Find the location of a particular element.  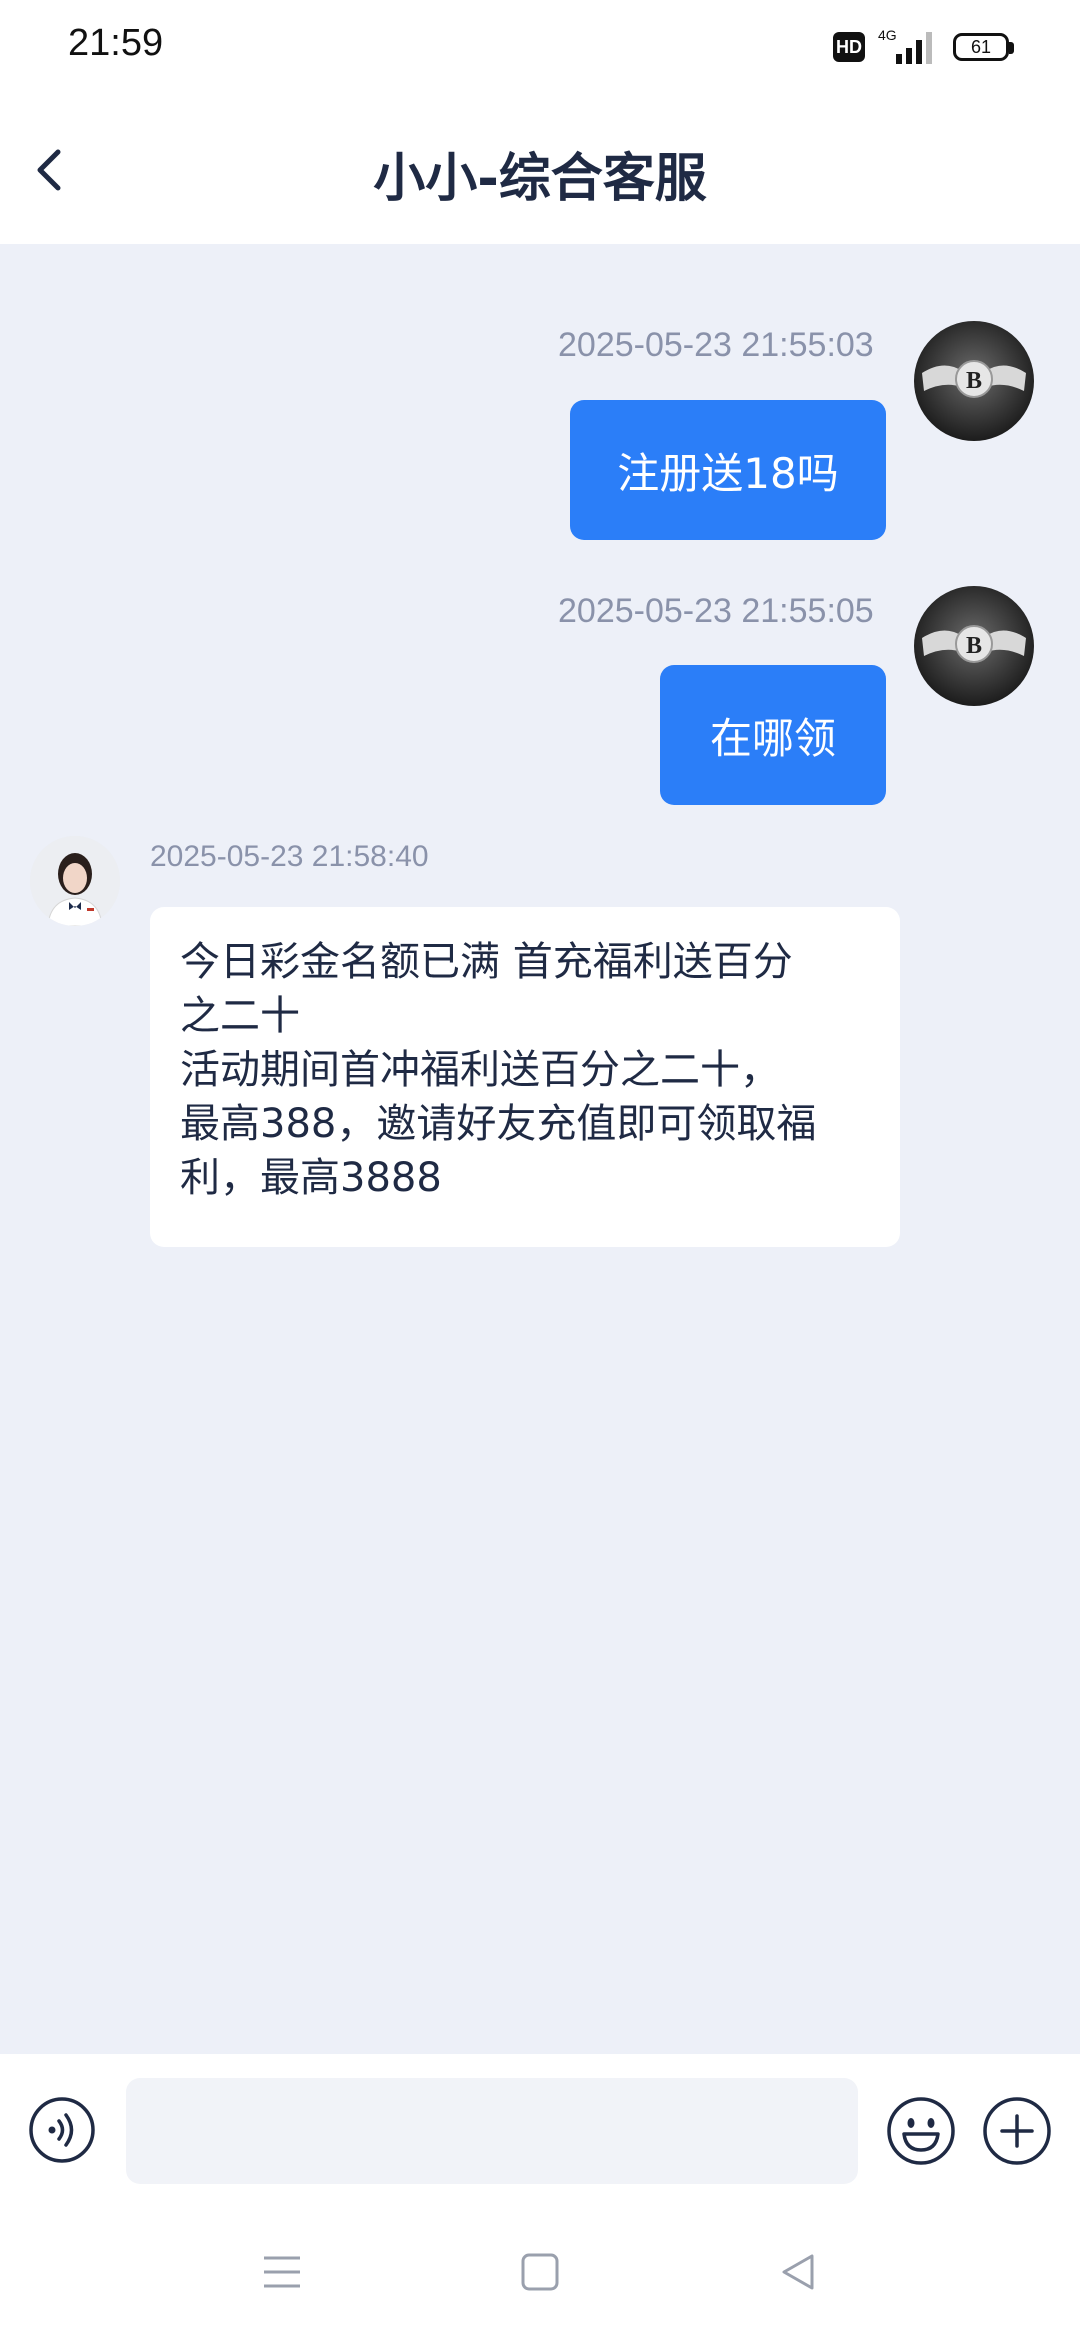

message-input is located at coordinates (492, 2131).